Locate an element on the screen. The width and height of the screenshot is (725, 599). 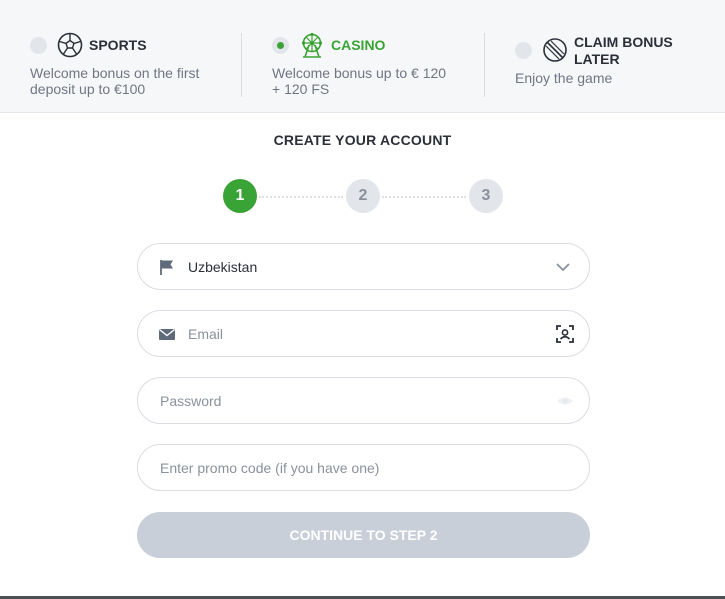
email-field is located at coordinates (363, 333).